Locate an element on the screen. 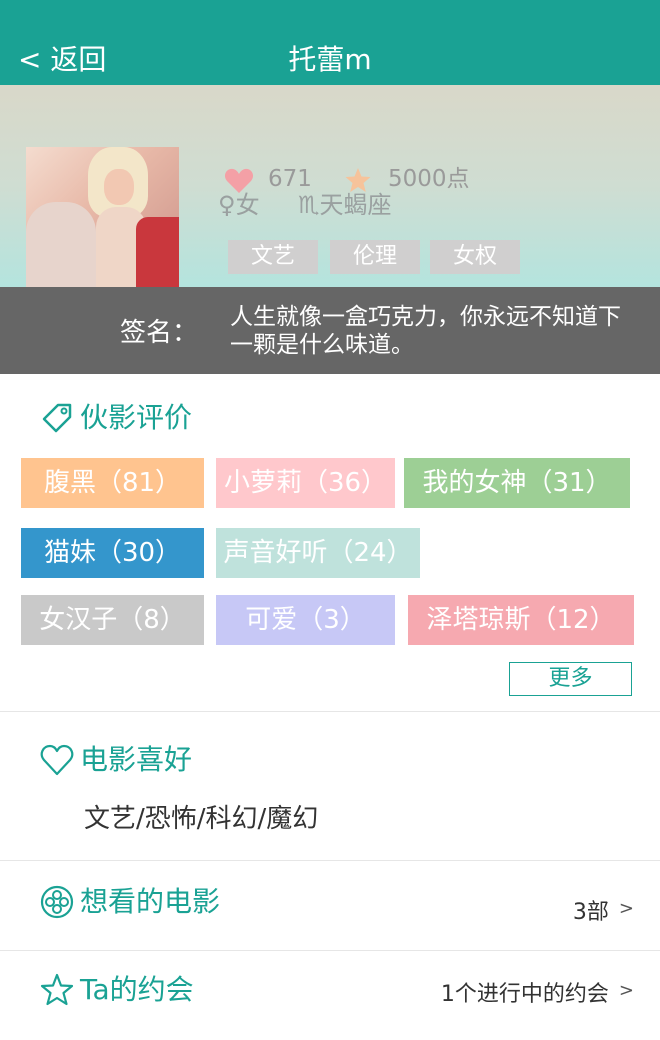  want-to-watch-title: 想看的电影 is located at coordinates (150, 901).